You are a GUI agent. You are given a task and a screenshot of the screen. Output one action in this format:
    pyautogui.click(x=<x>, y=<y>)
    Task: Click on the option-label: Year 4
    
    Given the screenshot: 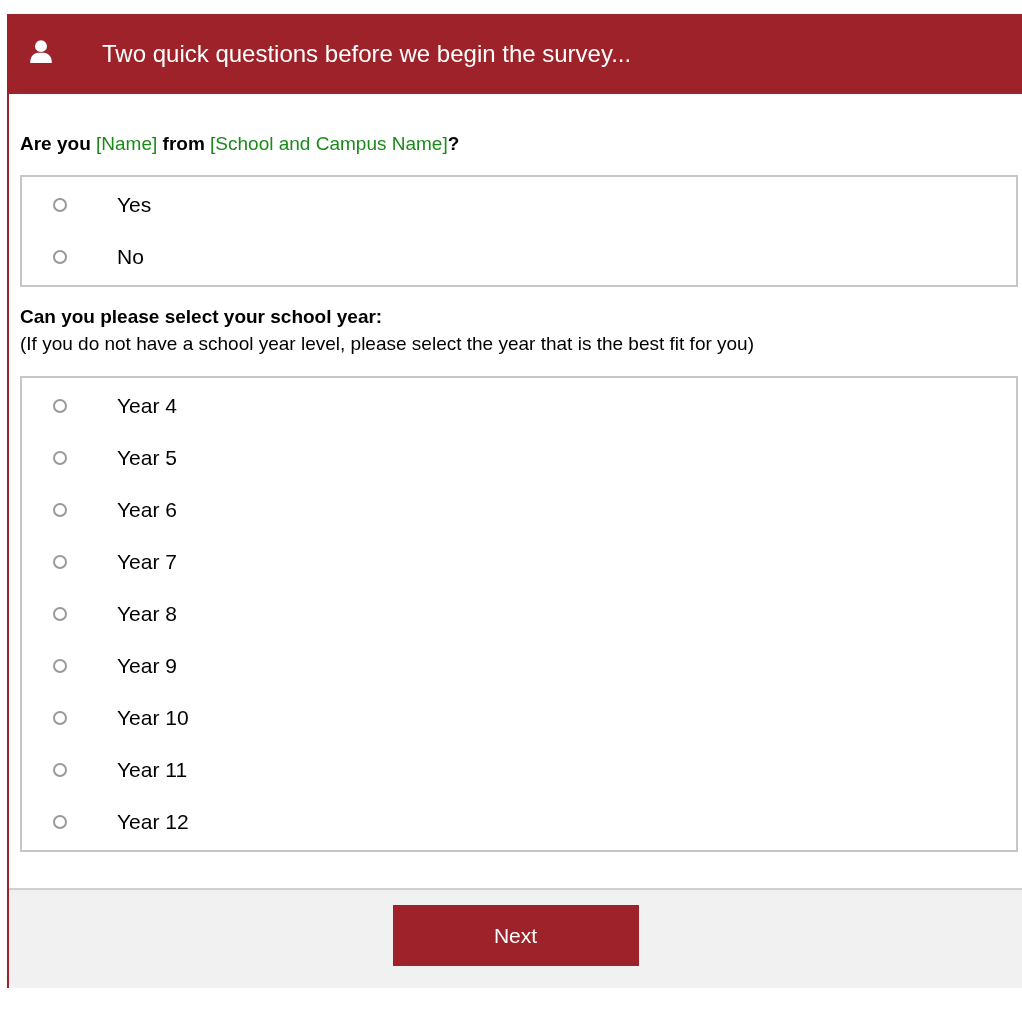 What is the action you would take?
    pyautogui.click(x=147, y=406)
    